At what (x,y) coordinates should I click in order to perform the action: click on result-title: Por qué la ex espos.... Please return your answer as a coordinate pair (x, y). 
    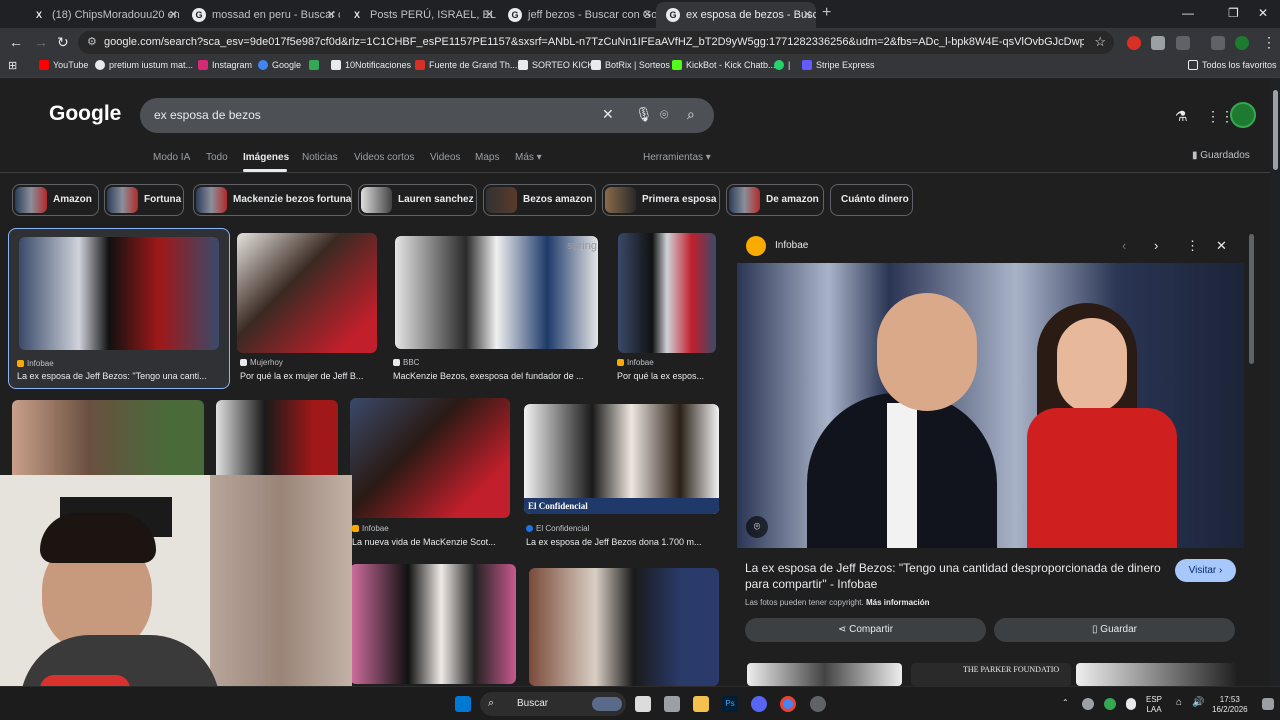
    Looking at the image, I should click on (667, 376).